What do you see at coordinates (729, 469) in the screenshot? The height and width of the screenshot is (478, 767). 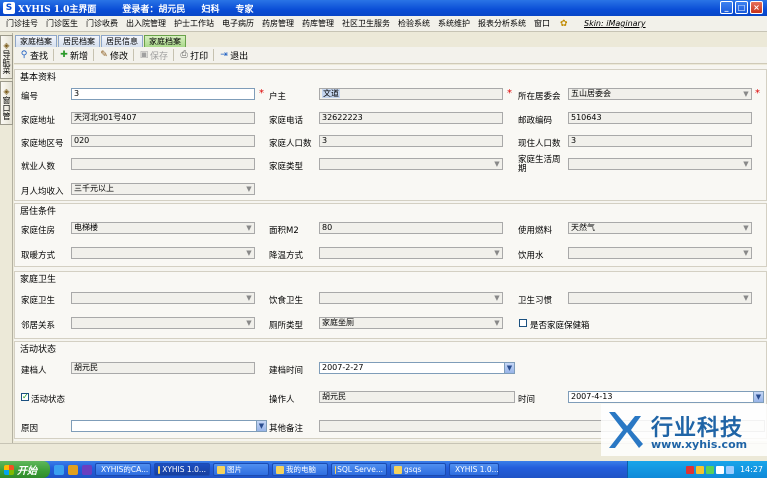 I see `tray-app-icon` at bounding box center [729, 469].